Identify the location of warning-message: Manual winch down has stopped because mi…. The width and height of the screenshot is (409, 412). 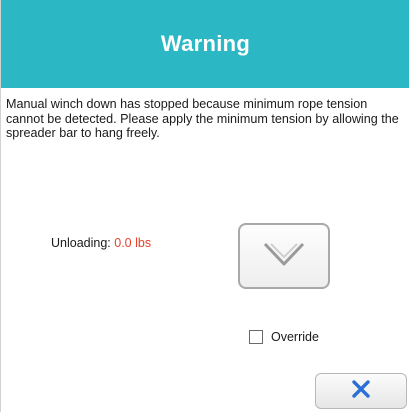
(202, 118).